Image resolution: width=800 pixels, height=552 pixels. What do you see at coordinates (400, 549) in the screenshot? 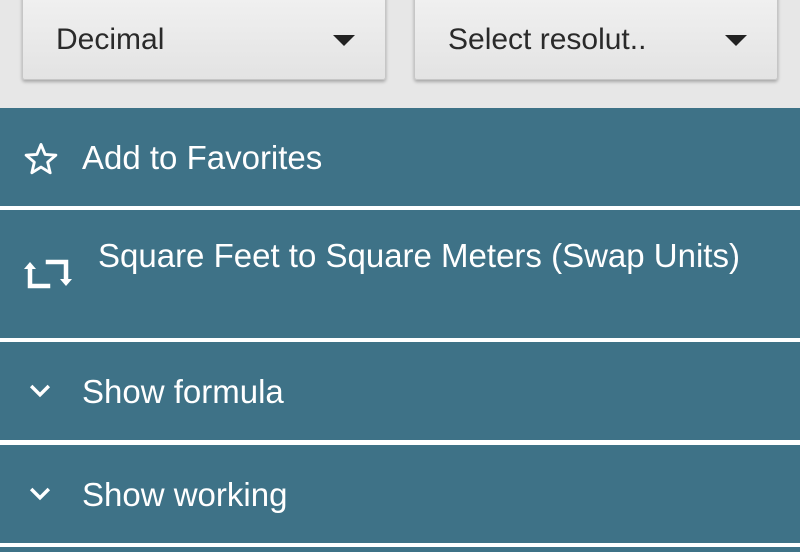
I see `next-menu-item-partial` at bounding box center [400, 549].